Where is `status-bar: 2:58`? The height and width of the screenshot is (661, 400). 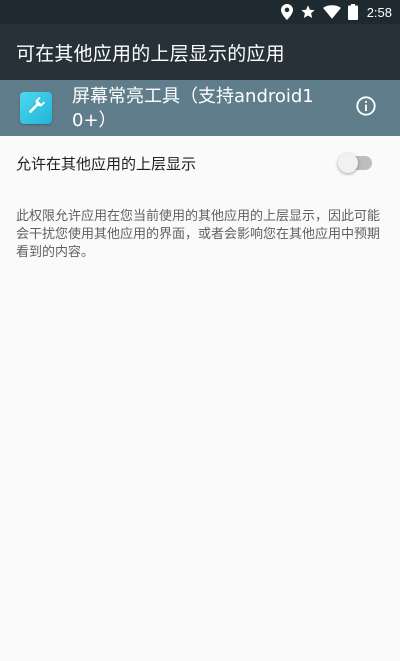
status-bar: 2:58 is located at coordinates (200, 12).